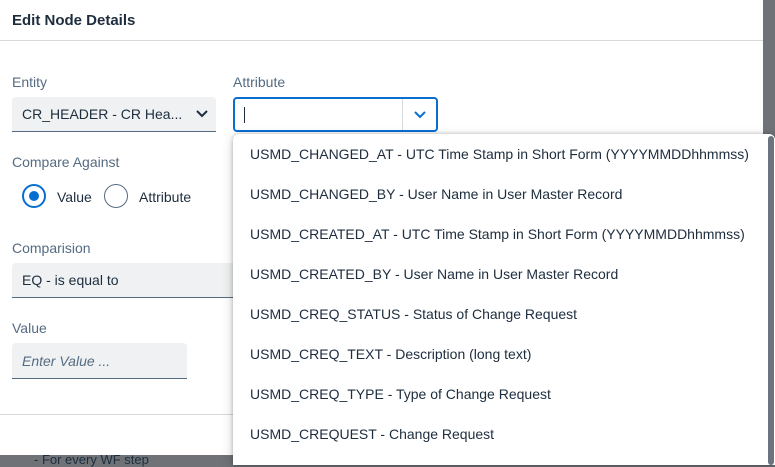 This screenshot has width=775, height=467. Describe the element at coordinates (500, 394) in the screenshot. I see `list-item: USMD_CREQ_TYPE - Type of Change Request` at that location.